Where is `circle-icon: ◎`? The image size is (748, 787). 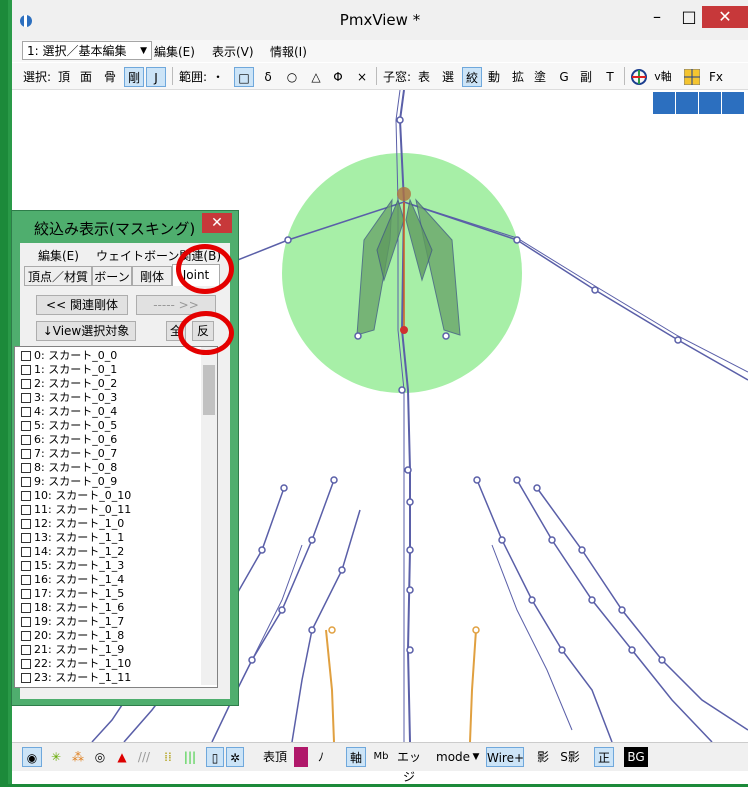 circle-icon: ◎ is located at coordinates (100, 757).